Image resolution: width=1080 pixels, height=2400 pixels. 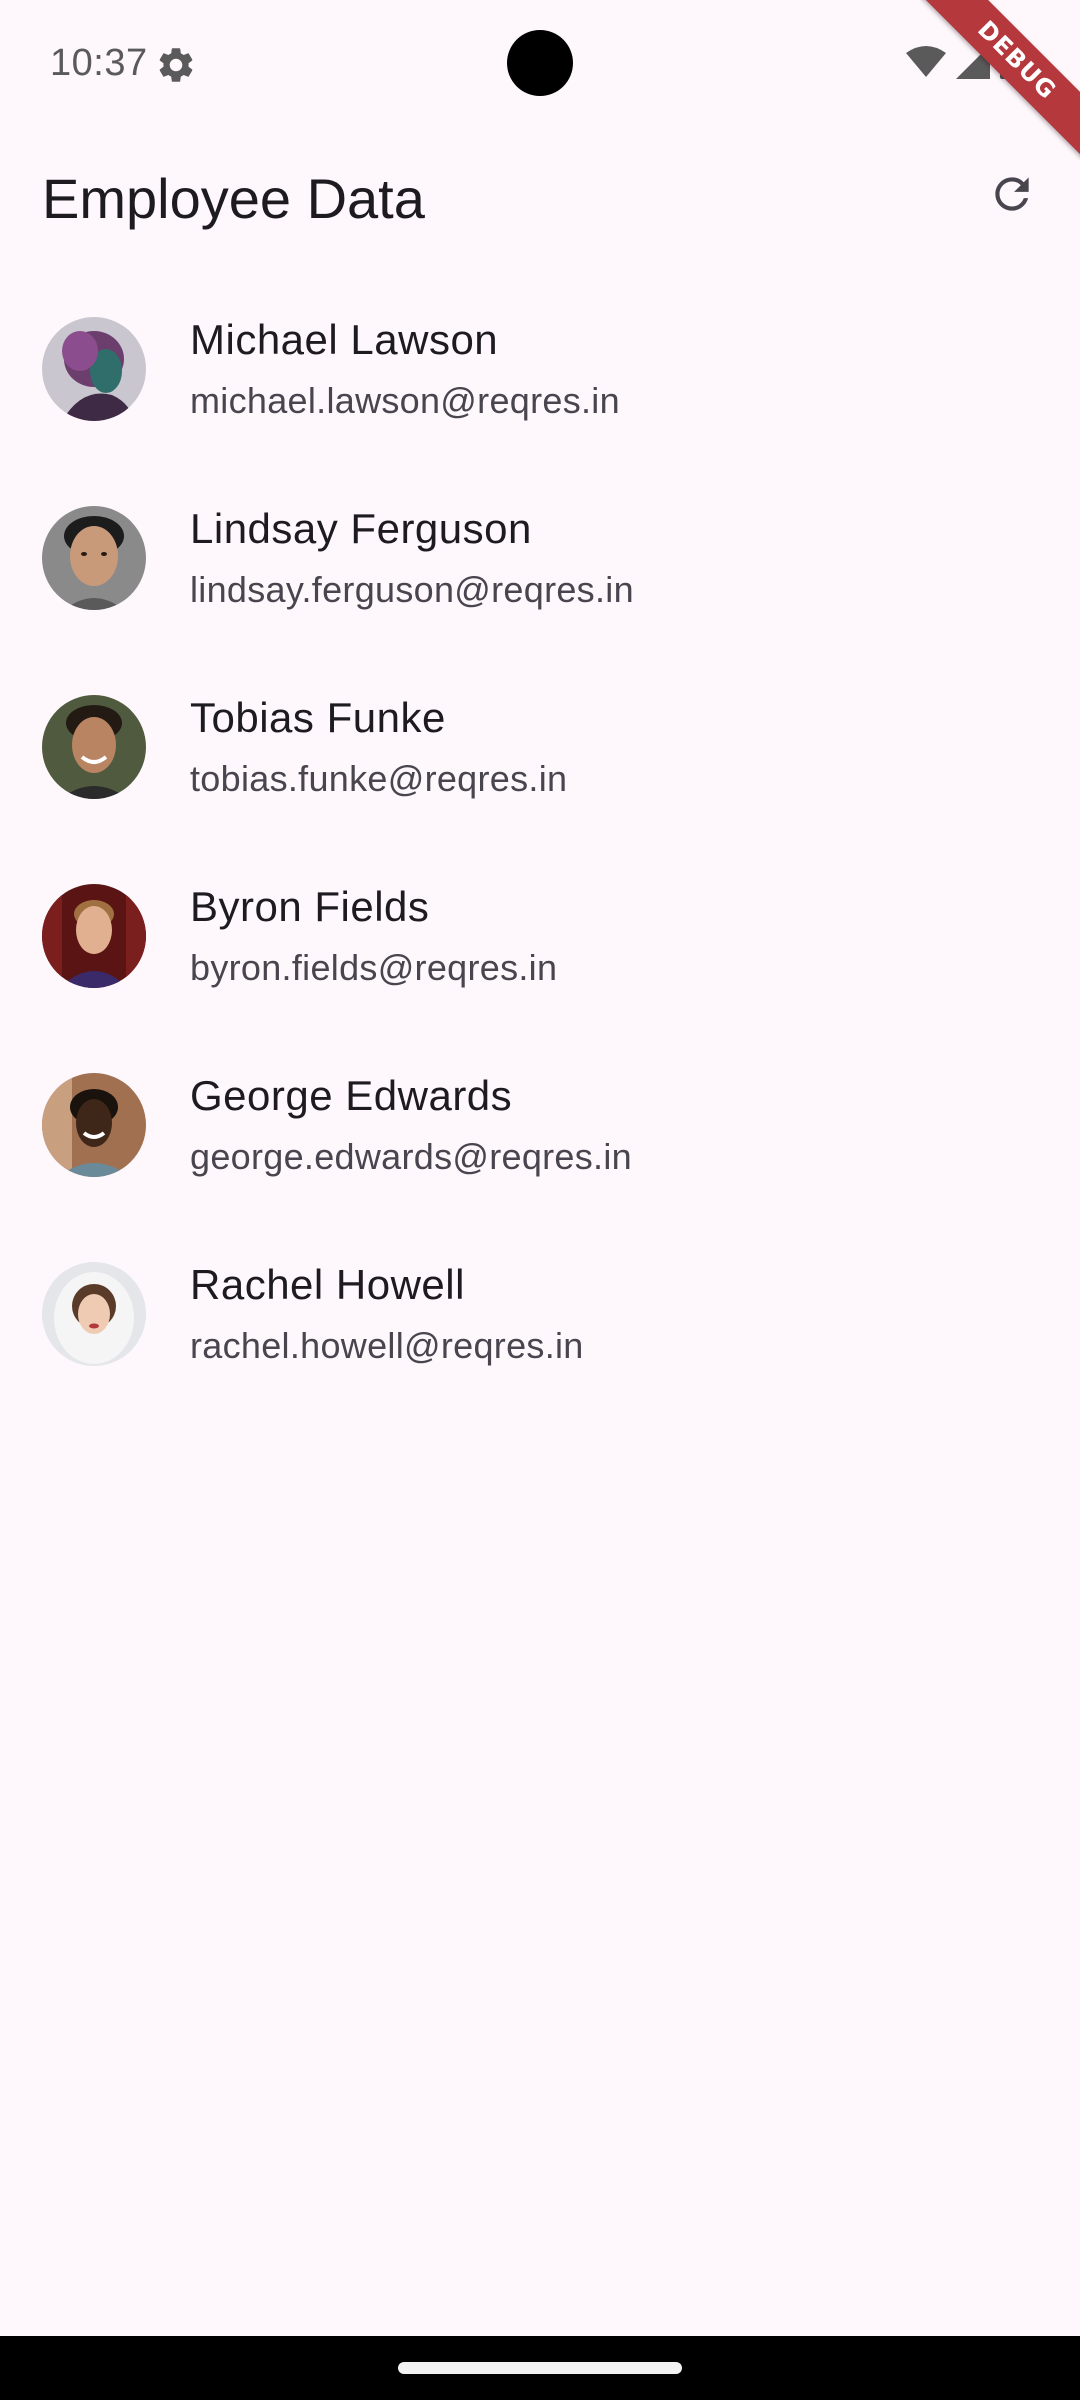 What do you see at coordinates (540, 1124) in the screenshot?
I see `list-item: George Edwards george.edwards@reqres.in` at bounding box center [540, 1124].